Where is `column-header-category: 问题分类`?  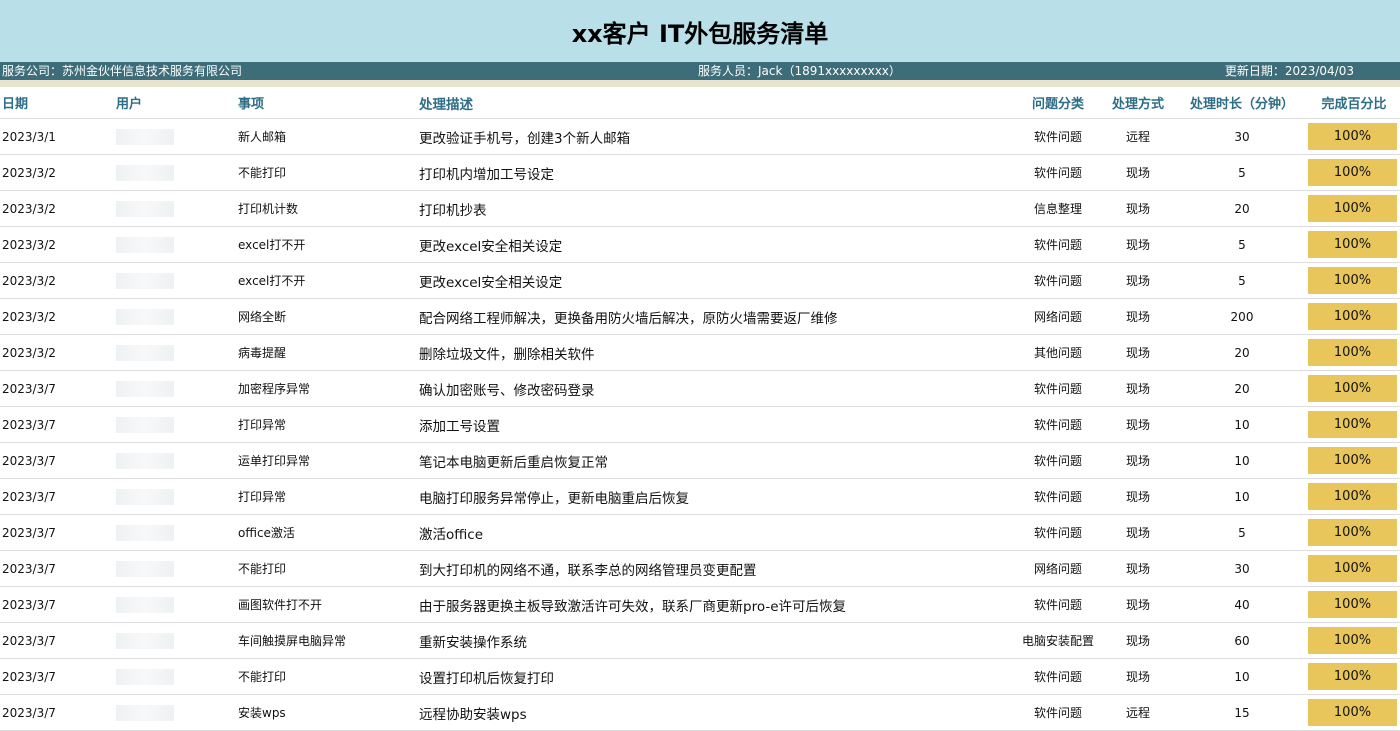
column-header-category: 问题分类 is located at coordinates (1058, 103).